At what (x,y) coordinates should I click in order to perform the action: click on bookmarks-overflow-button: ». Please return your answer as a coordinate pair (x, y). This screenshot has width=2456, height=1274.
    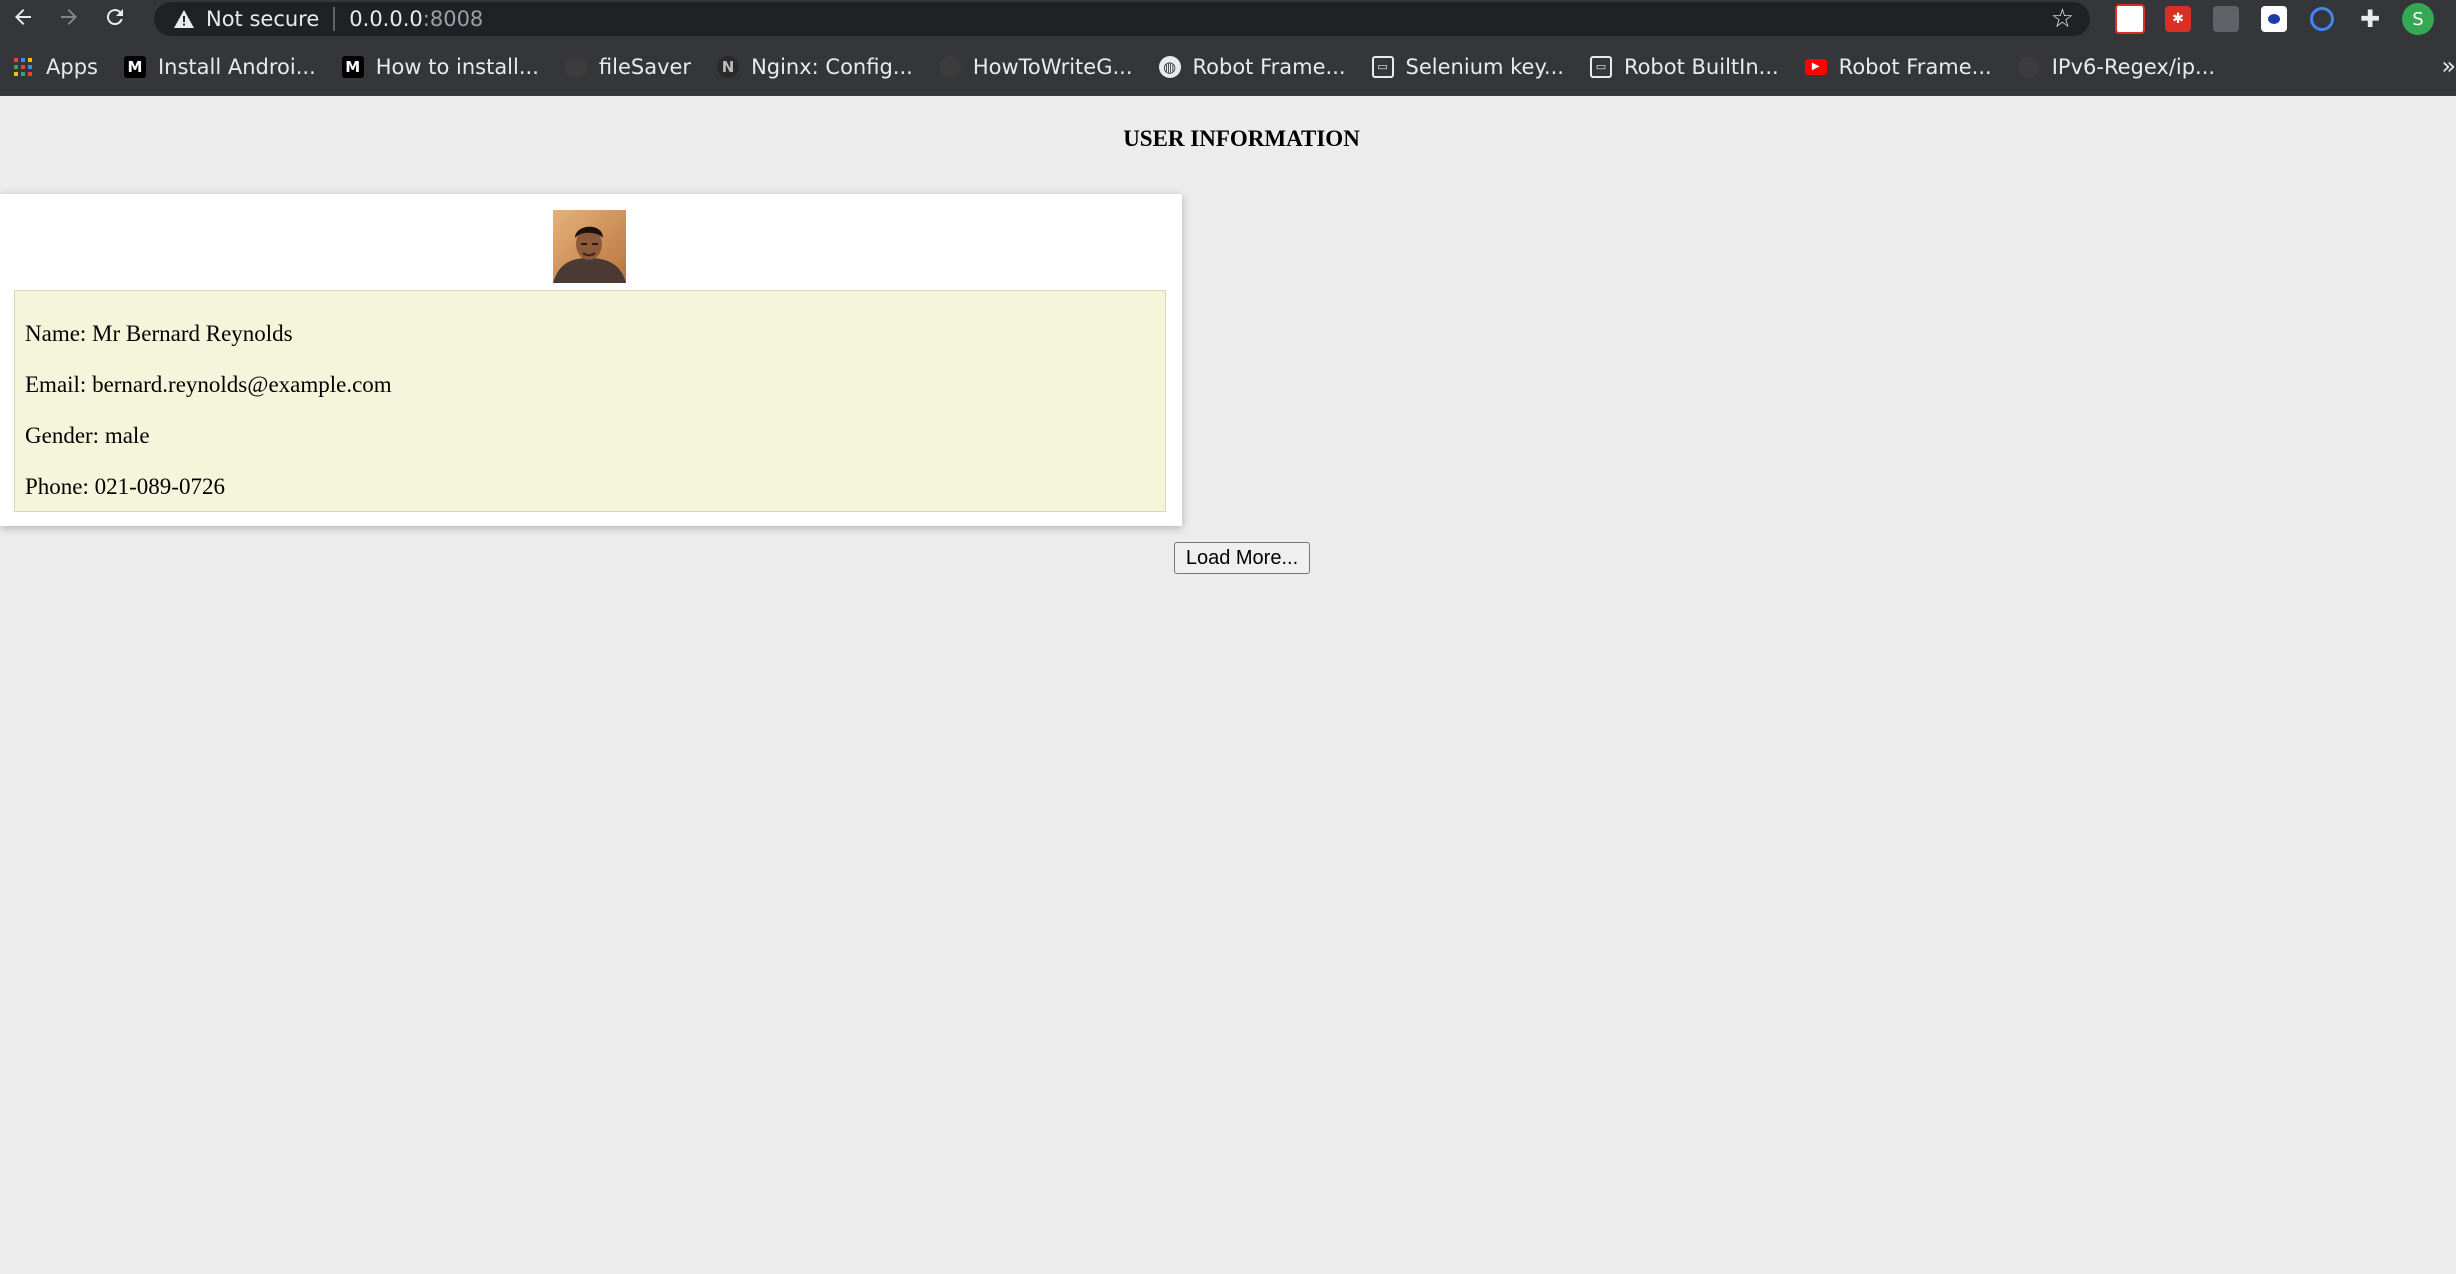
    Looking at the image, I should click on (2448, 66).